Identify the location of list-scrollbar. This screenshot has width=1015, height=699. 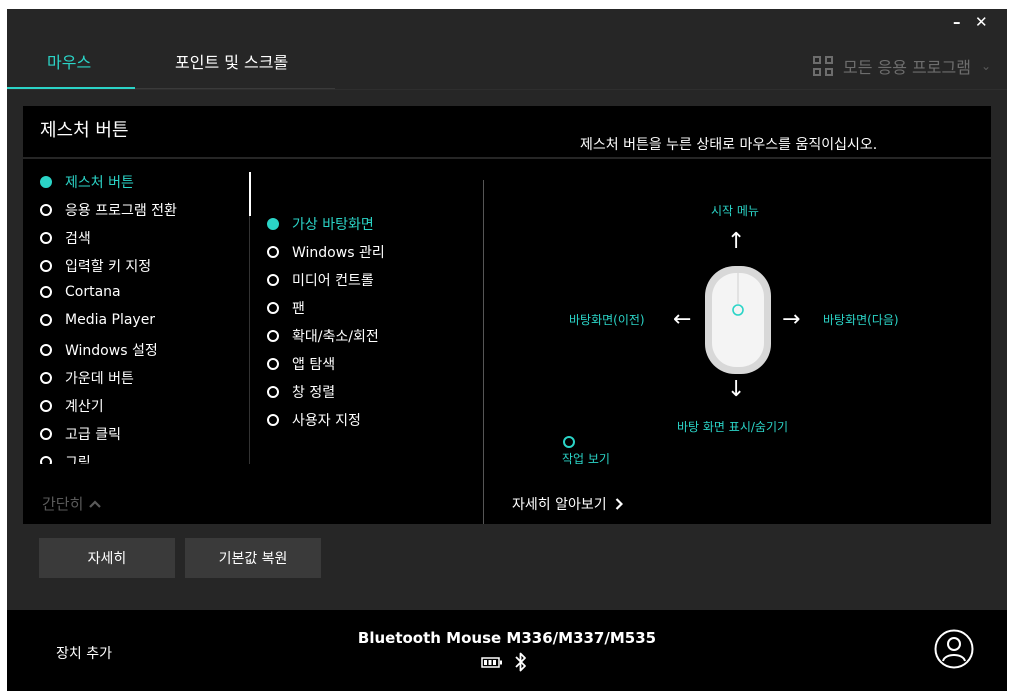
(250, 194).